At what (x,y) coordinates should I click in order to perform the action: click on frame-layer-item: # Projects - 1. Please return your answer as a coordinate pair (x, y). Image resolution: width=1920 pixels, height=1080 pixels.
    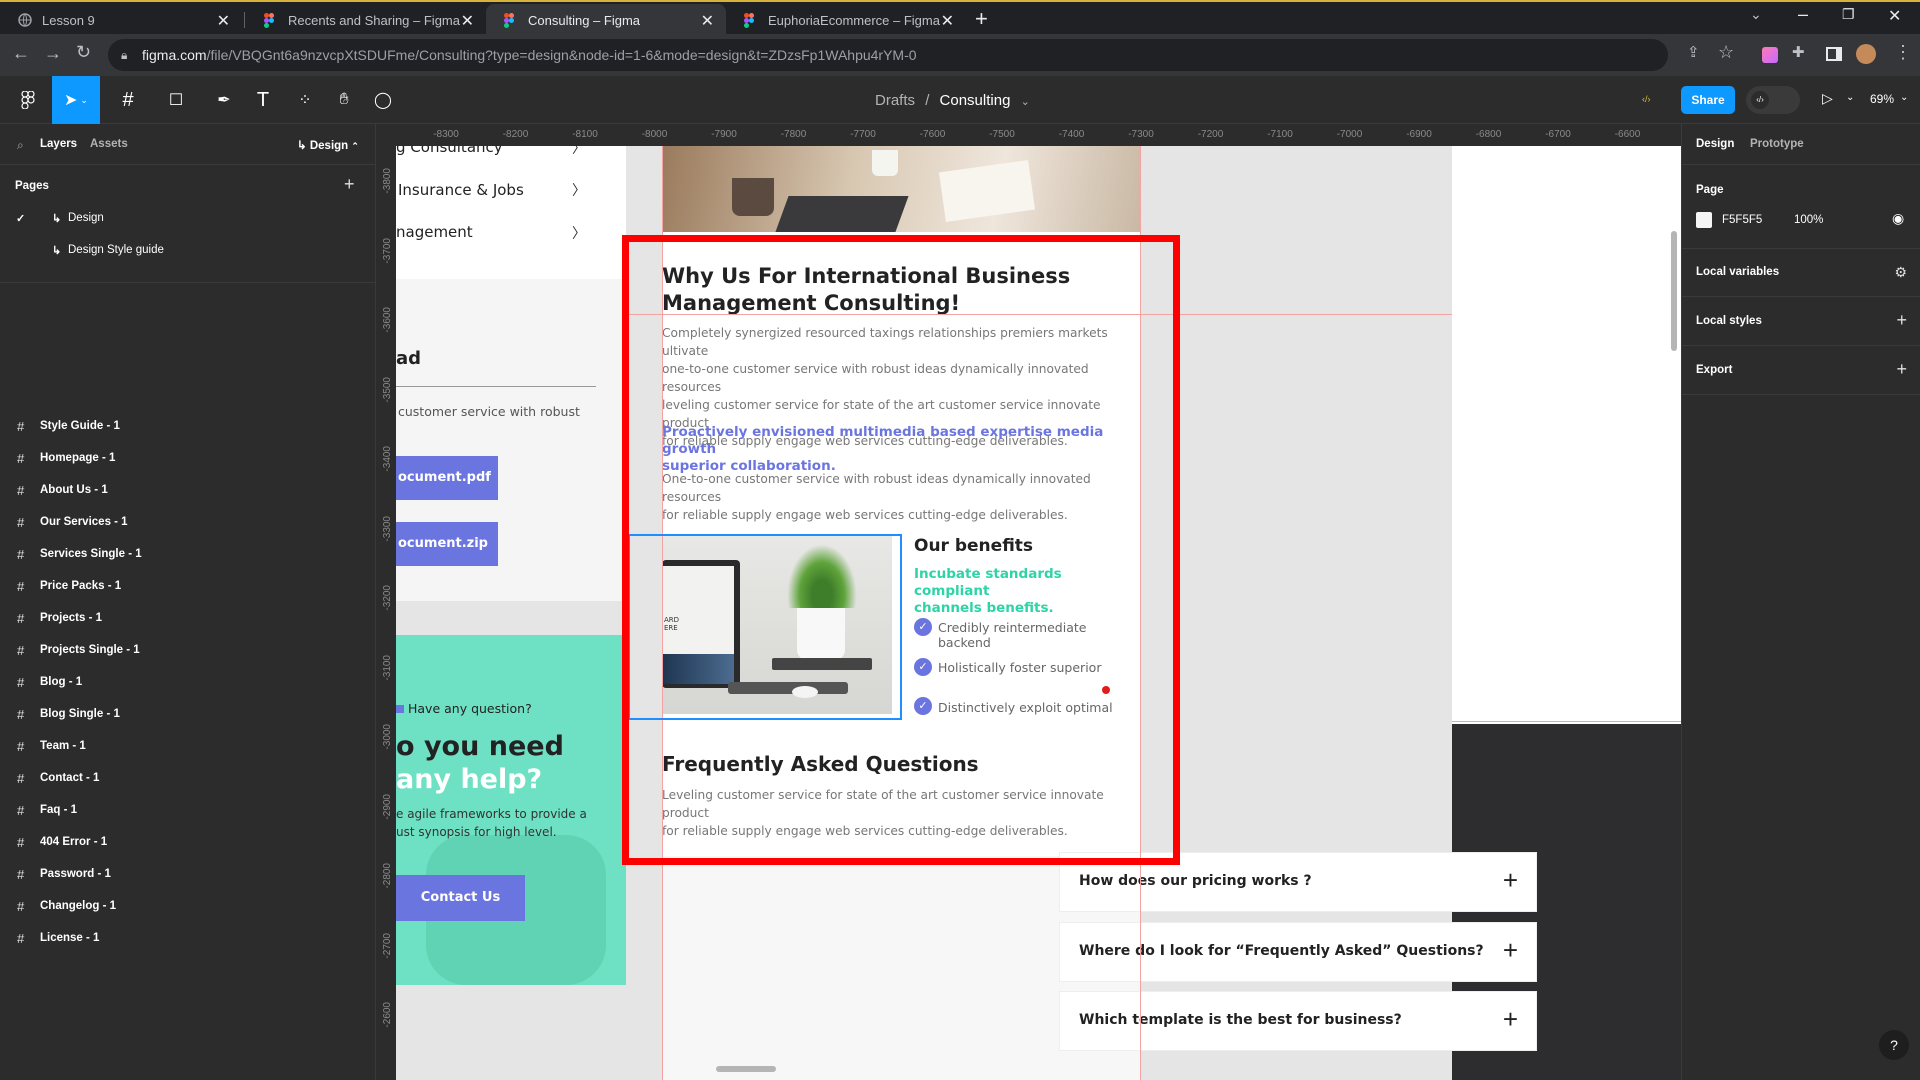
    Looking at the image, I should click on (188, 618).